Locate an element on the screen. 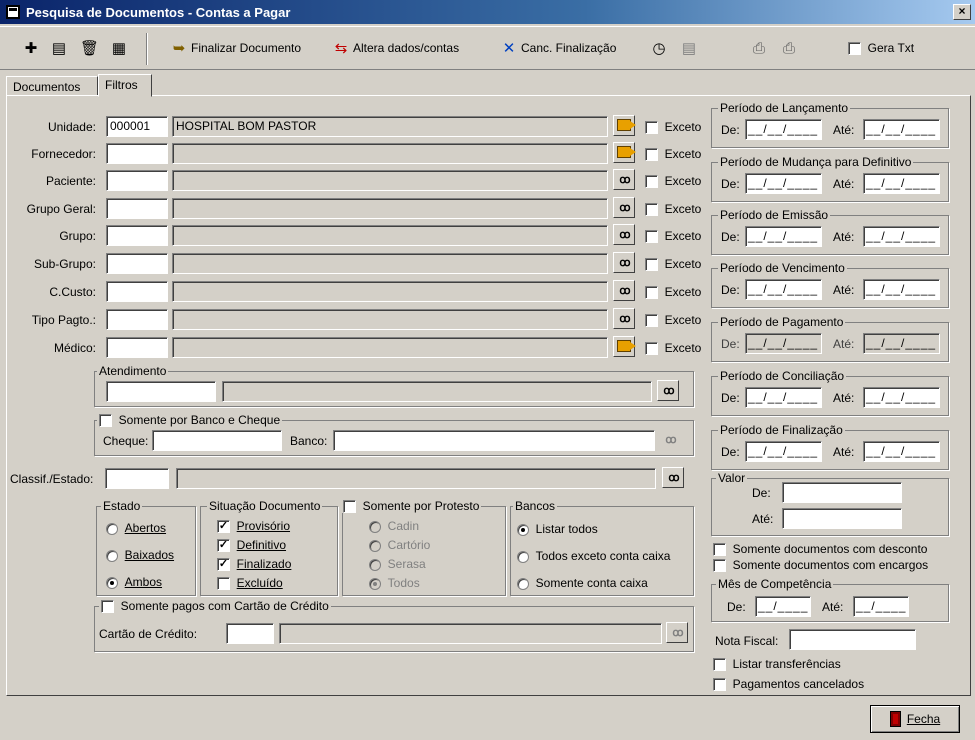 The width and height of the screenshot is (975, 740). tab-filtros: Filtros is located at coordinates (125, 85).